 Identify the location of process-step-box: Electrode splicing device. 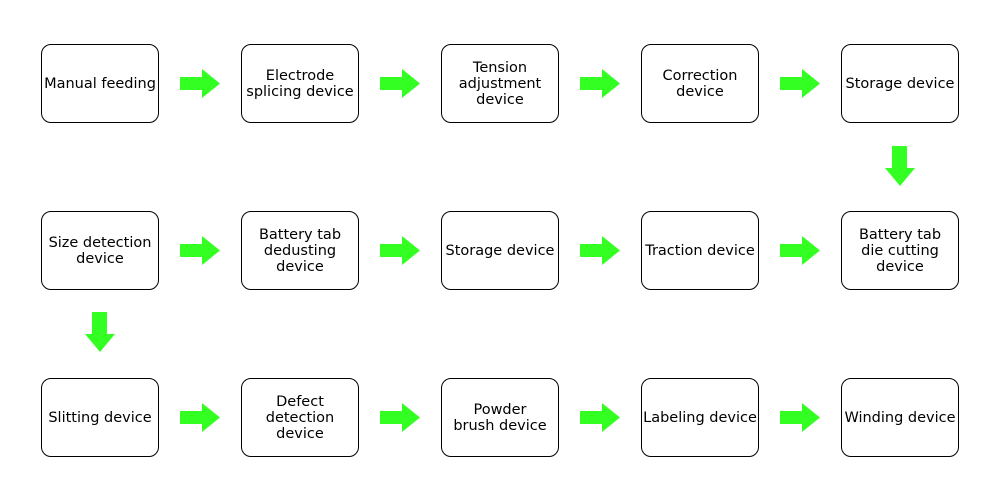
(300, 83).